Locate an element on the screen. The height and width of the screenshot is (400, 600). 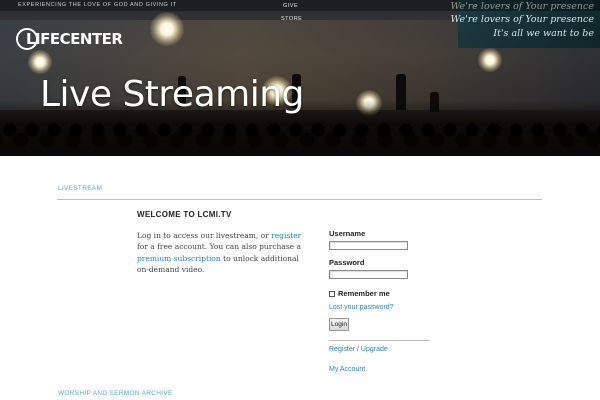
register-upgrade-link: Register / Upgrade is located at coordinates (358, 349).